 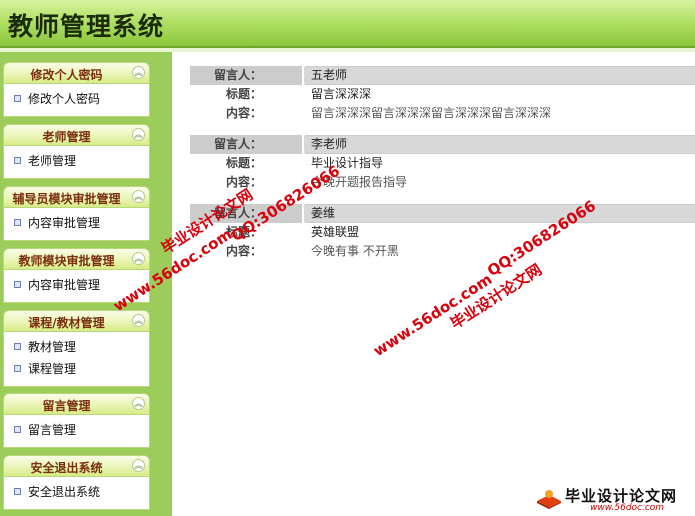 I want to click on sidebar-group-header: 教师模块审批管理 ︽, so click(x=76, y=259).